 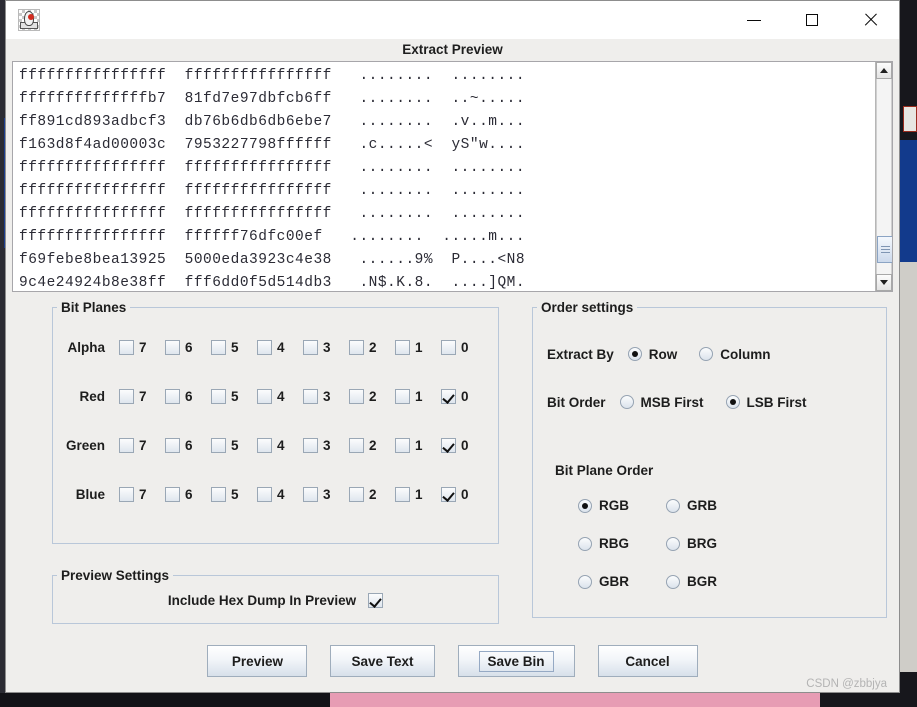 What do you see at coordinates (735, 354) in the screenshot?
I see `radio-extract-by-column: Column` at bounding box center [735, 354].